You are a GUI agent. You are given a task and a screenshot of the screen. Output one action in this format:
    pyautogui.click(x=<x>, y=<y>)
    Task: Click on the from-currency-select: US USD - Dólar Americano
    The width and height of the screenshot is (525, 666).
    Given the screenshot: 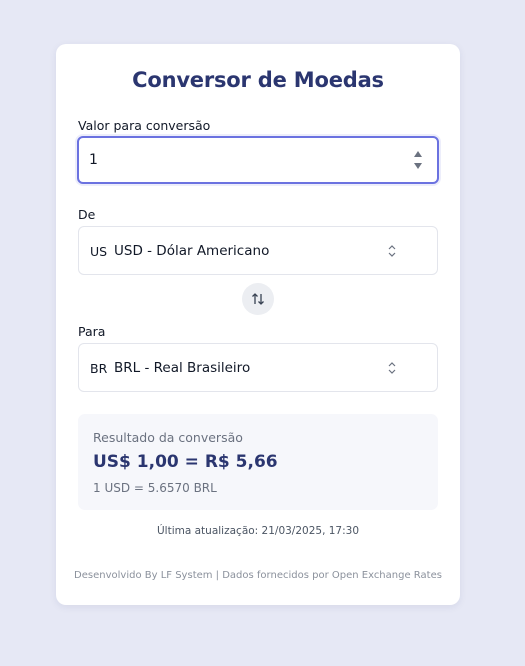 What is the action you would take?
    pyautogui.click(x=258, y=250)
    